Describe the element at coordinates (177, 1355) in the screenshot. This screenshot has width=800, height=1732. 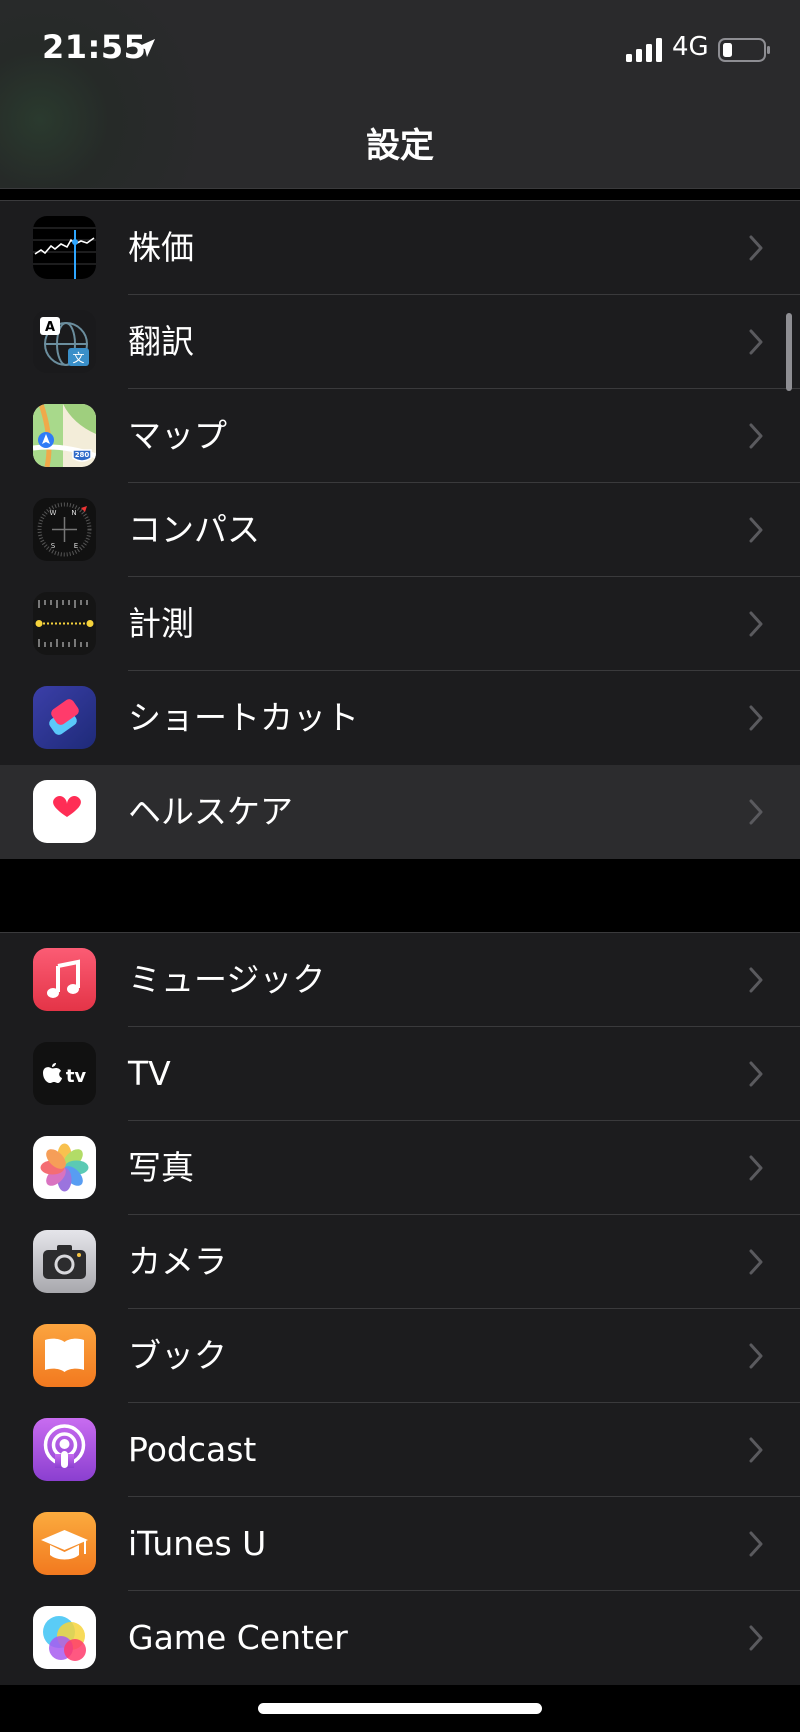
I see `settings-row-label: ブック` at that location.